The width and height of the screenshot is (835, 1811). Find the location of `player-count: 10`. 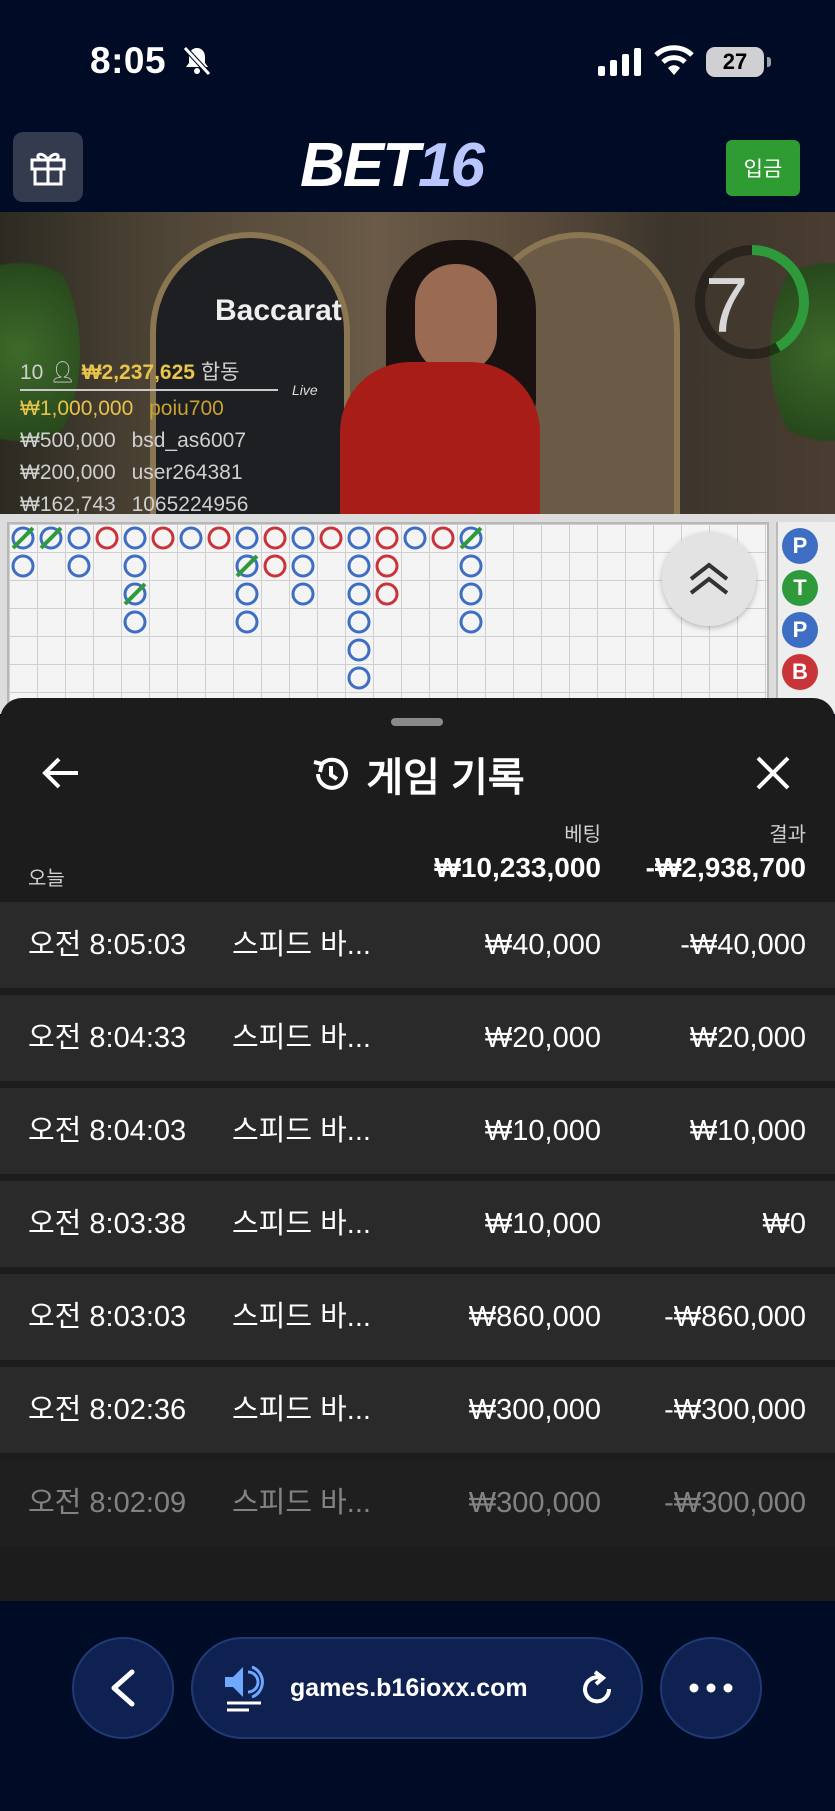

player-count: 10 is located at coordinates (32, 372).